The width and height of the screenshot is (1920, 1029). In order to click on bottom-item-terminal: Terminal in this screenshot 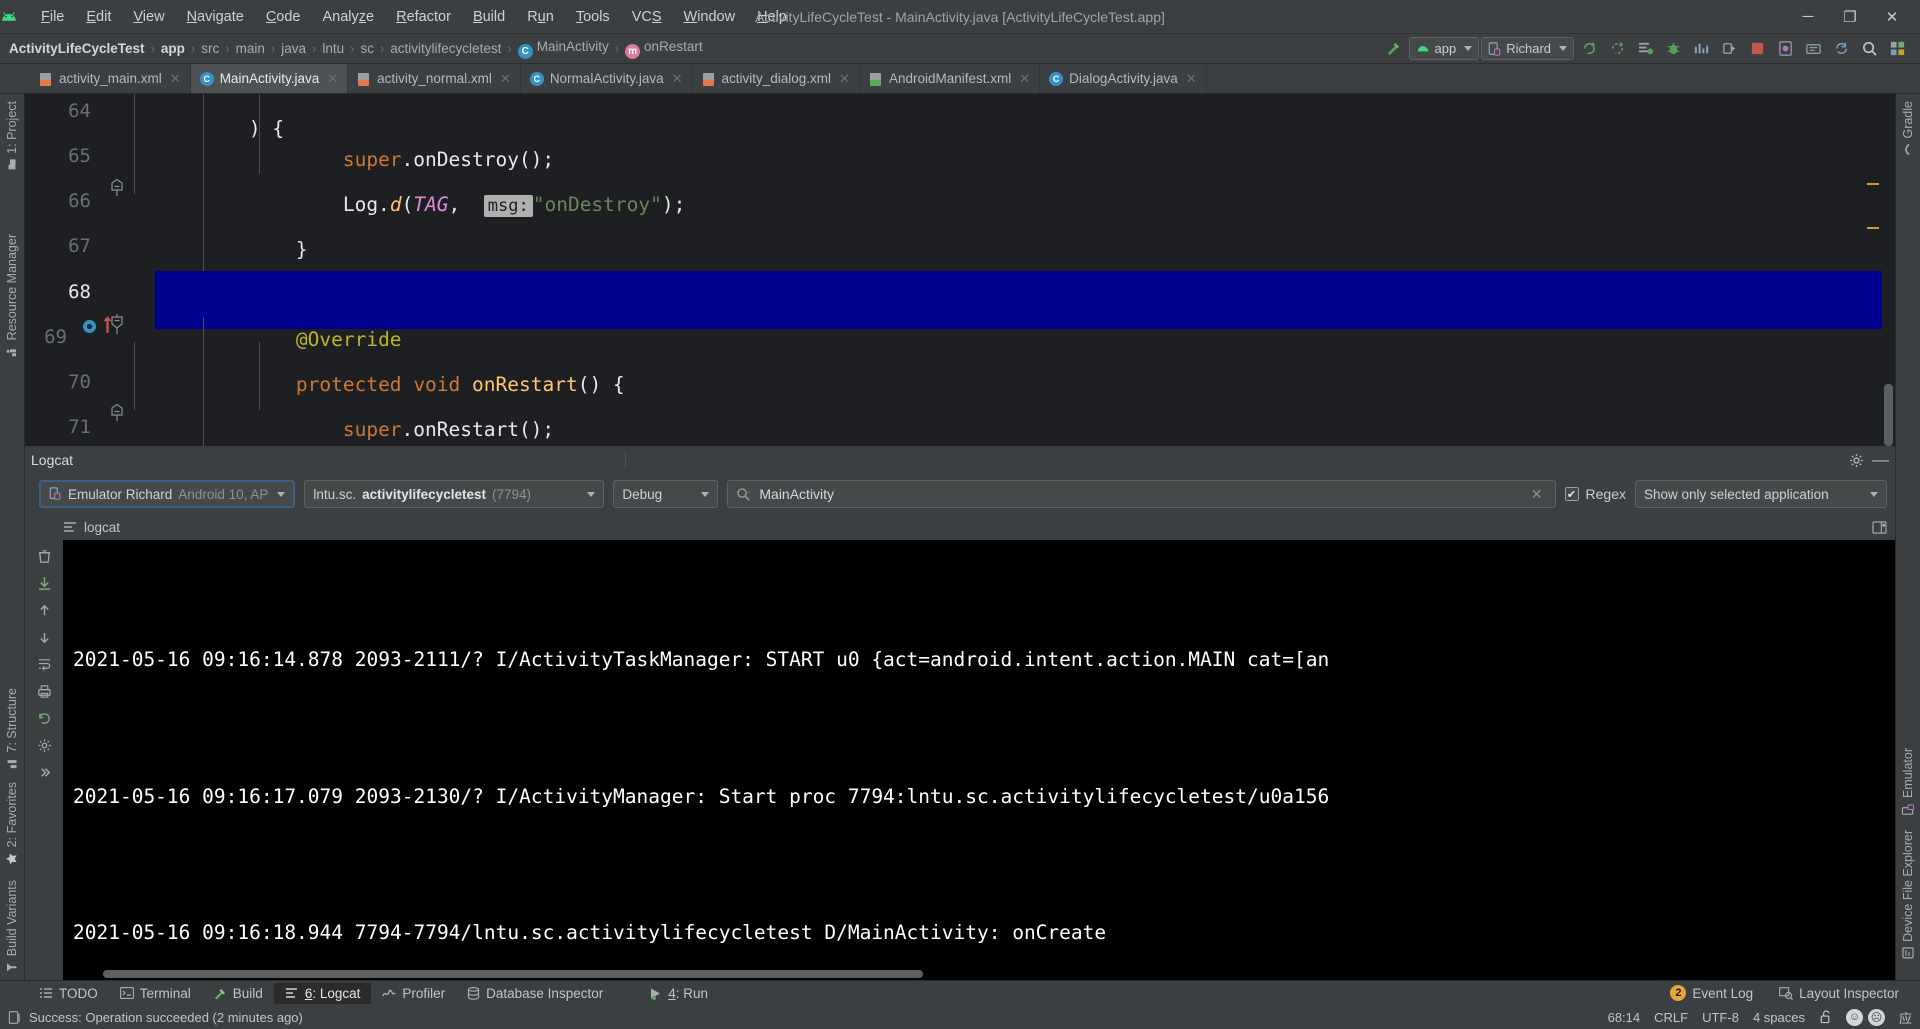, I will do `click(155, 993)`.